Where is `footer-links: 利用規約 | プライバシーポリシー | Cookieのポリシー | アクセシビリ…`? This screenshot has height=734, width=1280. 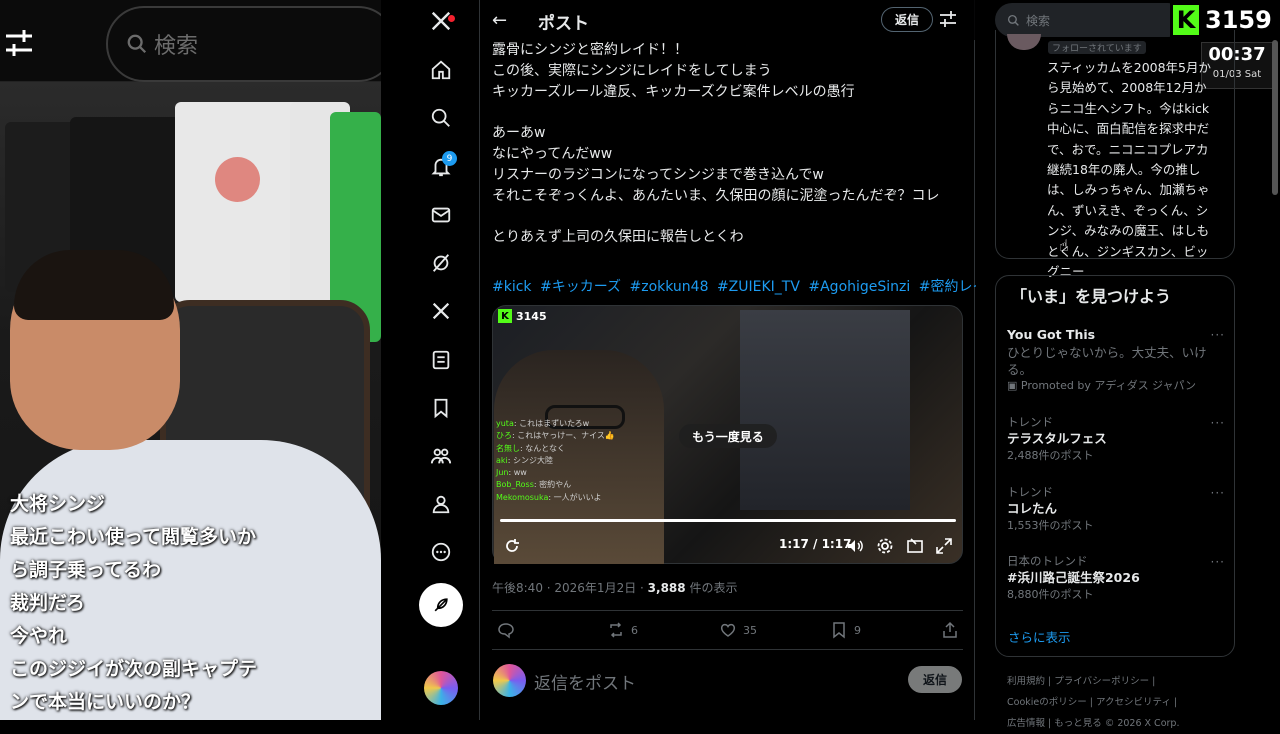 footer-links: 利用規約 | プライバシーポリシー | Cookieのポリシー | アクセシビリ… is located at coordinates (1093, 702).